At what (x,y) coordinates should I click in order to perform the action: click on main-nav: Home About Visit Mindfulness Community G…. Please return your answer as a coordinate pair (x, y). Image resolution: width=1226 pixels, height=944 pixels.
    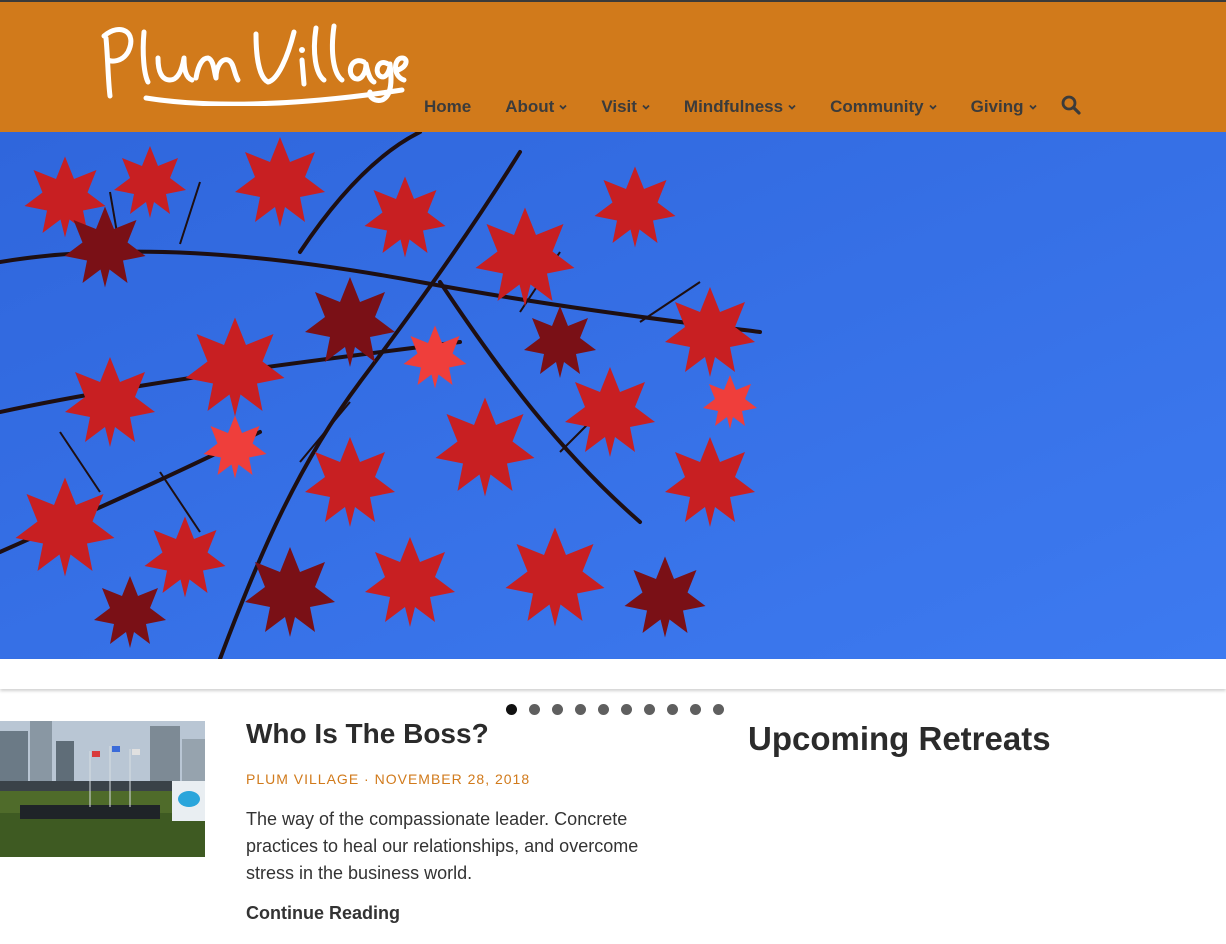
    Looking at the image, I should click on (747, 107).